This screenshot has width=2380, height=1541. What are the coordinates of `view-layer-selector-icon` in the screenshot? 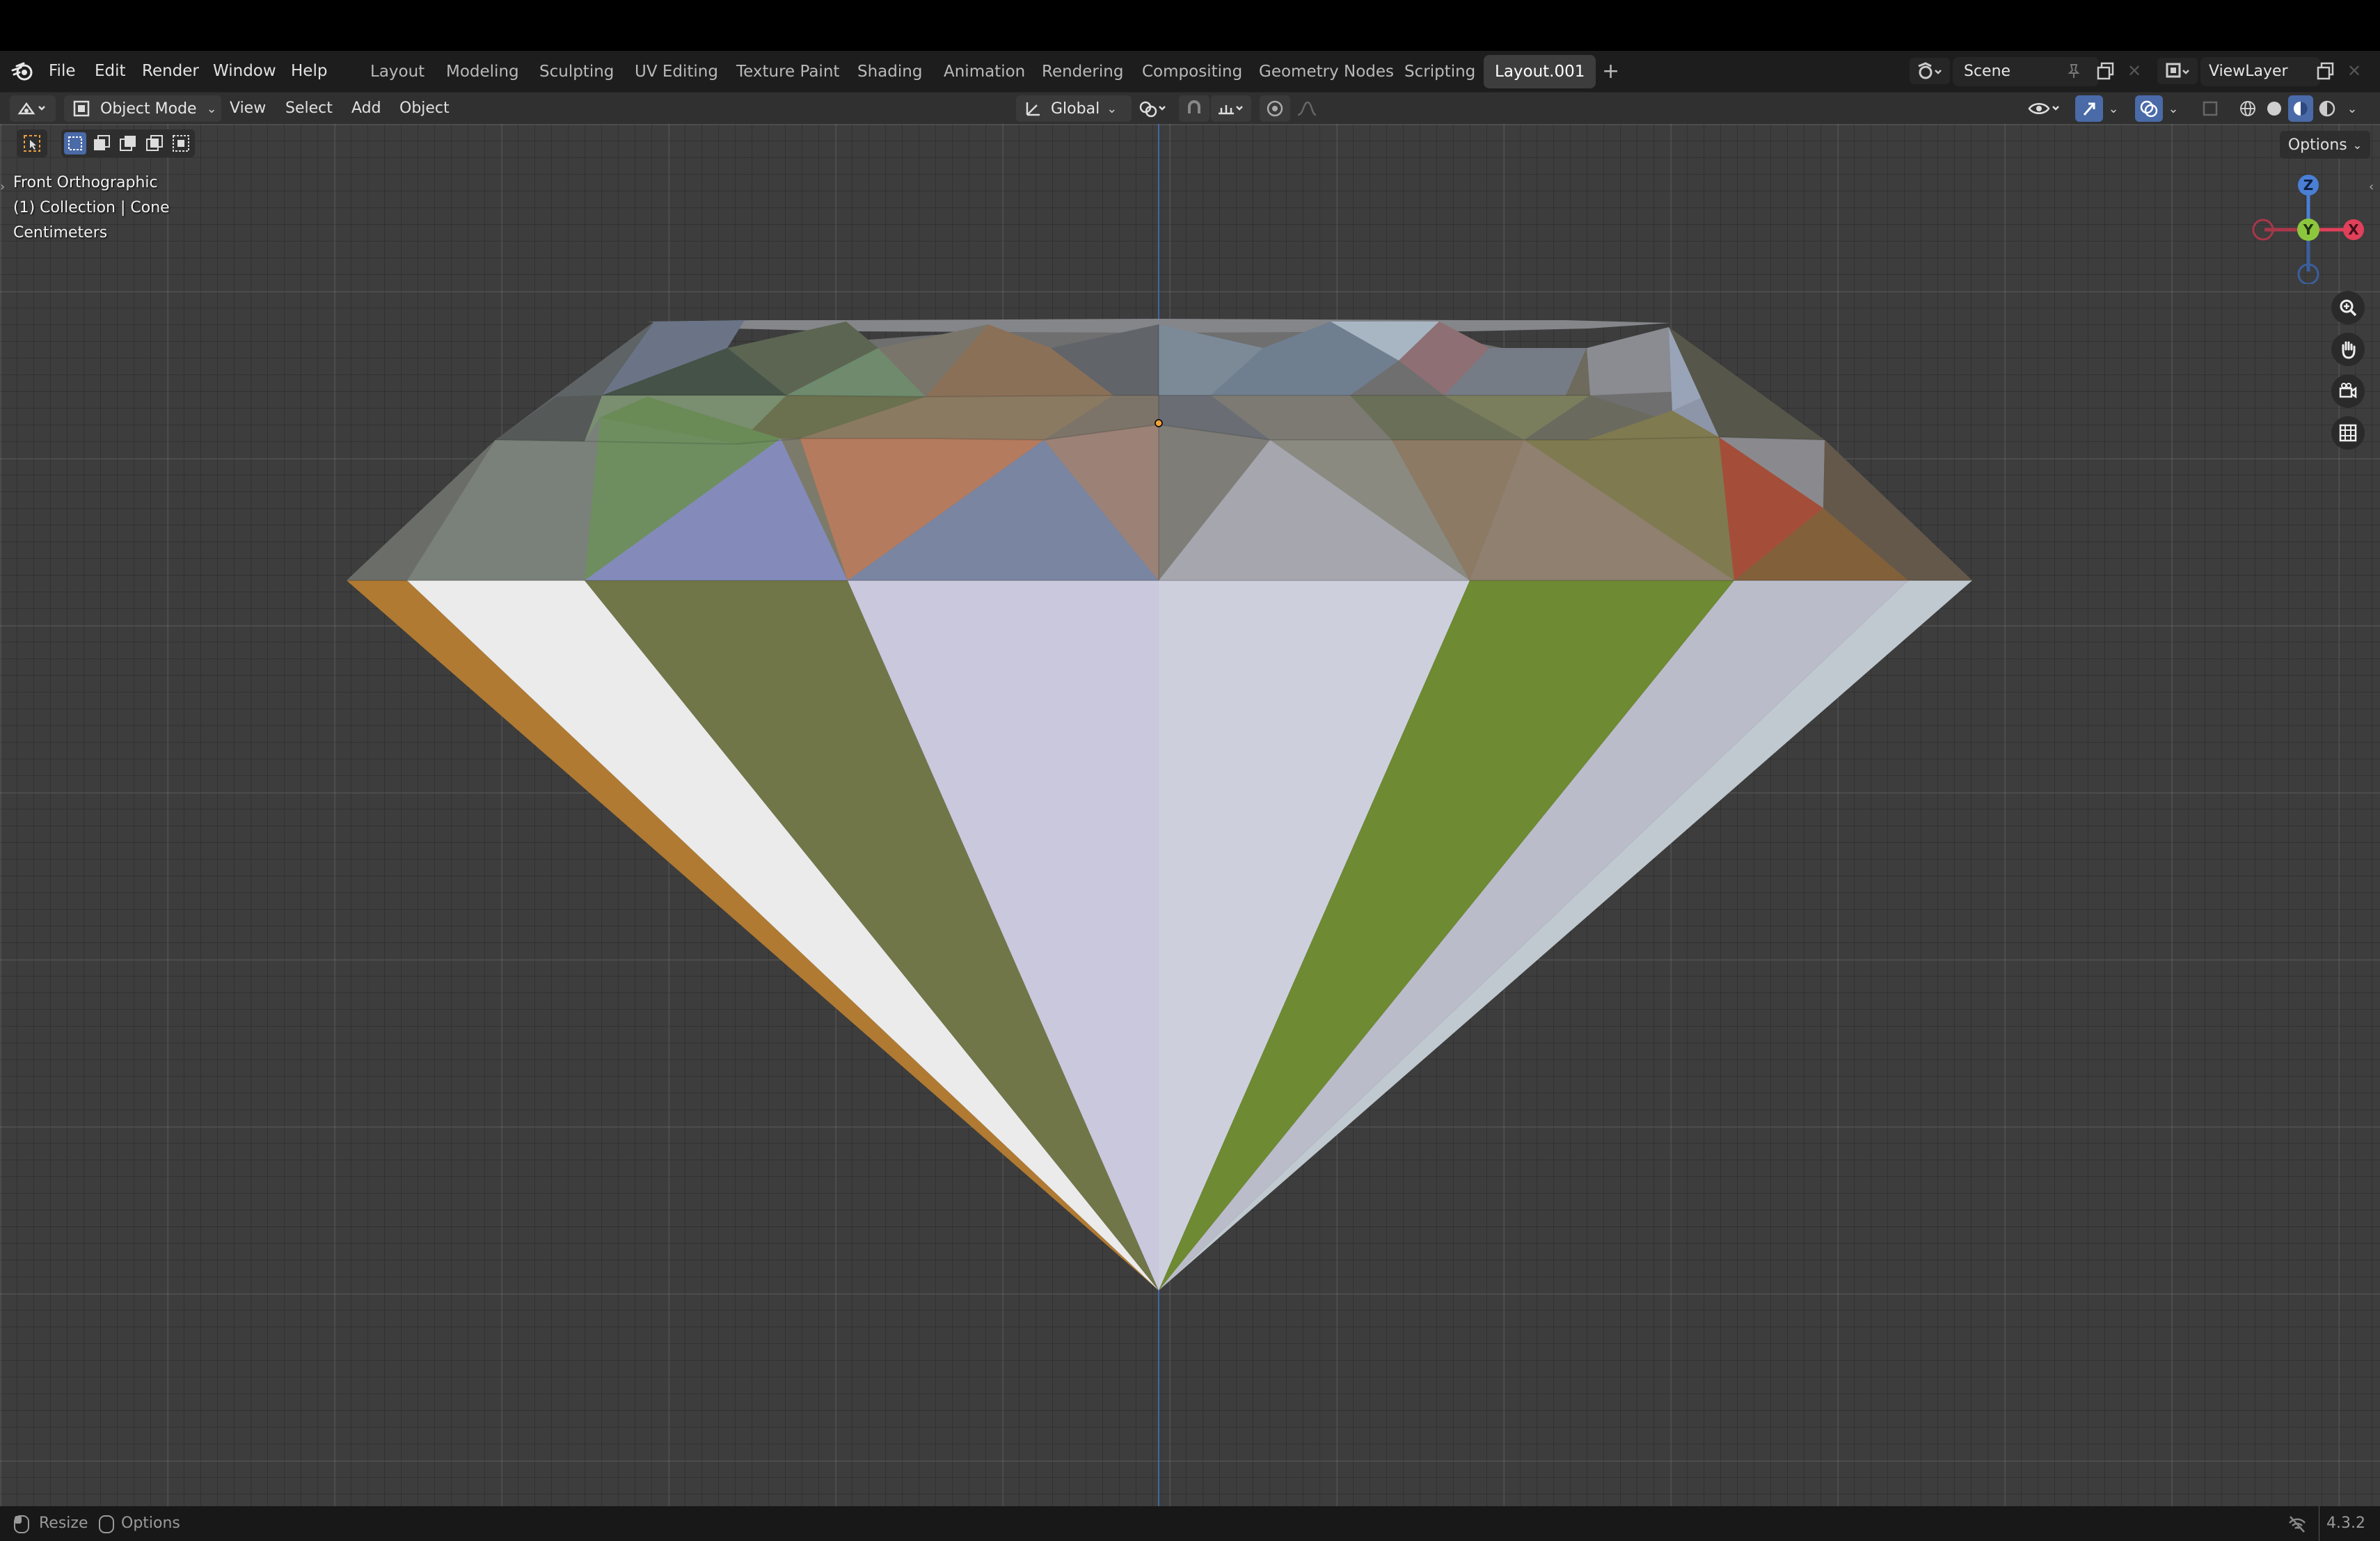 It's located at (2177, 71).